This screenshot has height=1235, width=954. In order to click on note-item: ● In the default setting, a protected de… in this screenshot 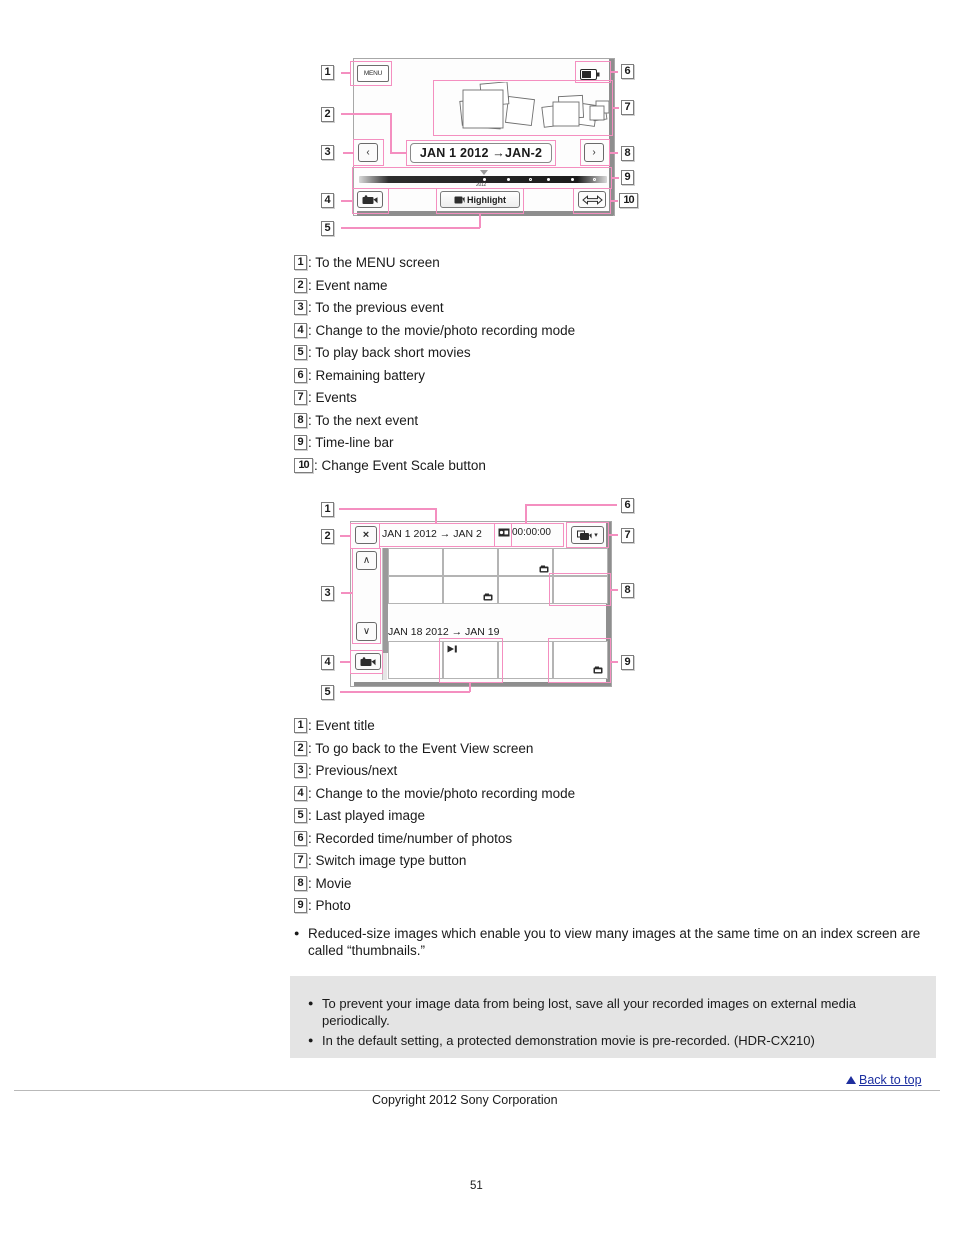, I will do `click(615, 1040)`.